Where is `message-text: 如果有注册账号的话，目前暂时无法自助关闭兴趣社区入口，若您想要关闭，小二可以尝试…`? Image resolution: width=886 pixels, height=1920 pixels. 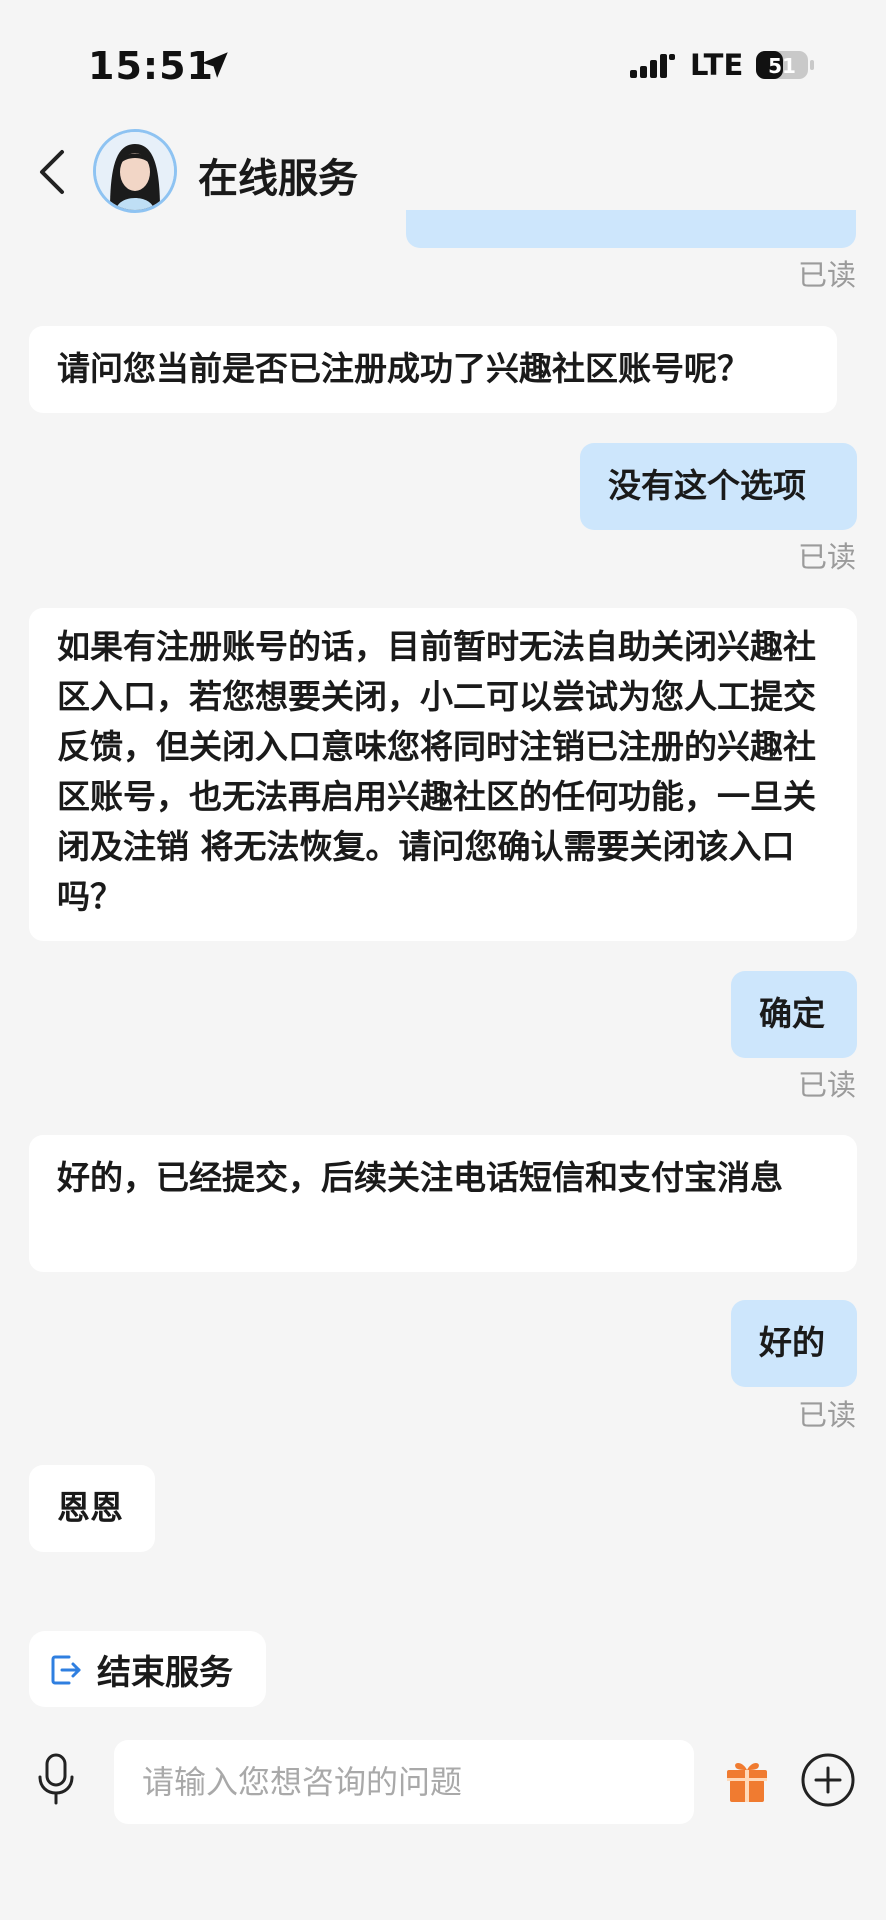
message-text: 如果有注册账号的话，目前暂时无法自助关闭兴趣社区入口，若您想要关闭，小二可以尝试… is located at coordinates (436, 771).